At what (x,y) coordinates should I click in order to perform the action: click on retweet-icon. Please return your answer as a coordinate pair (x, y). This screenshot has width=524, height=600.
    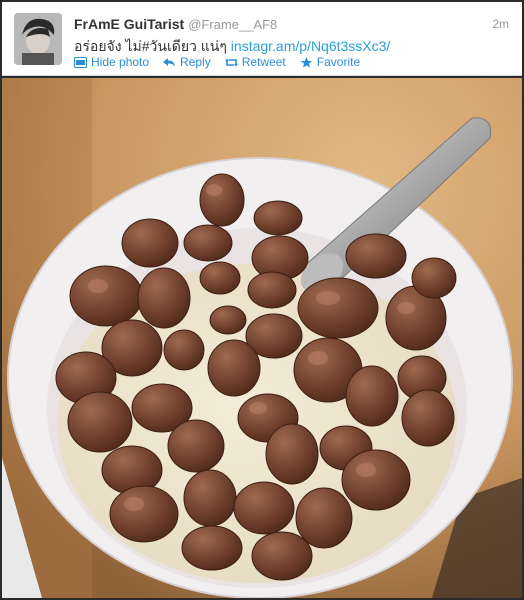
    Looking at the image, I should click on (231, 62).